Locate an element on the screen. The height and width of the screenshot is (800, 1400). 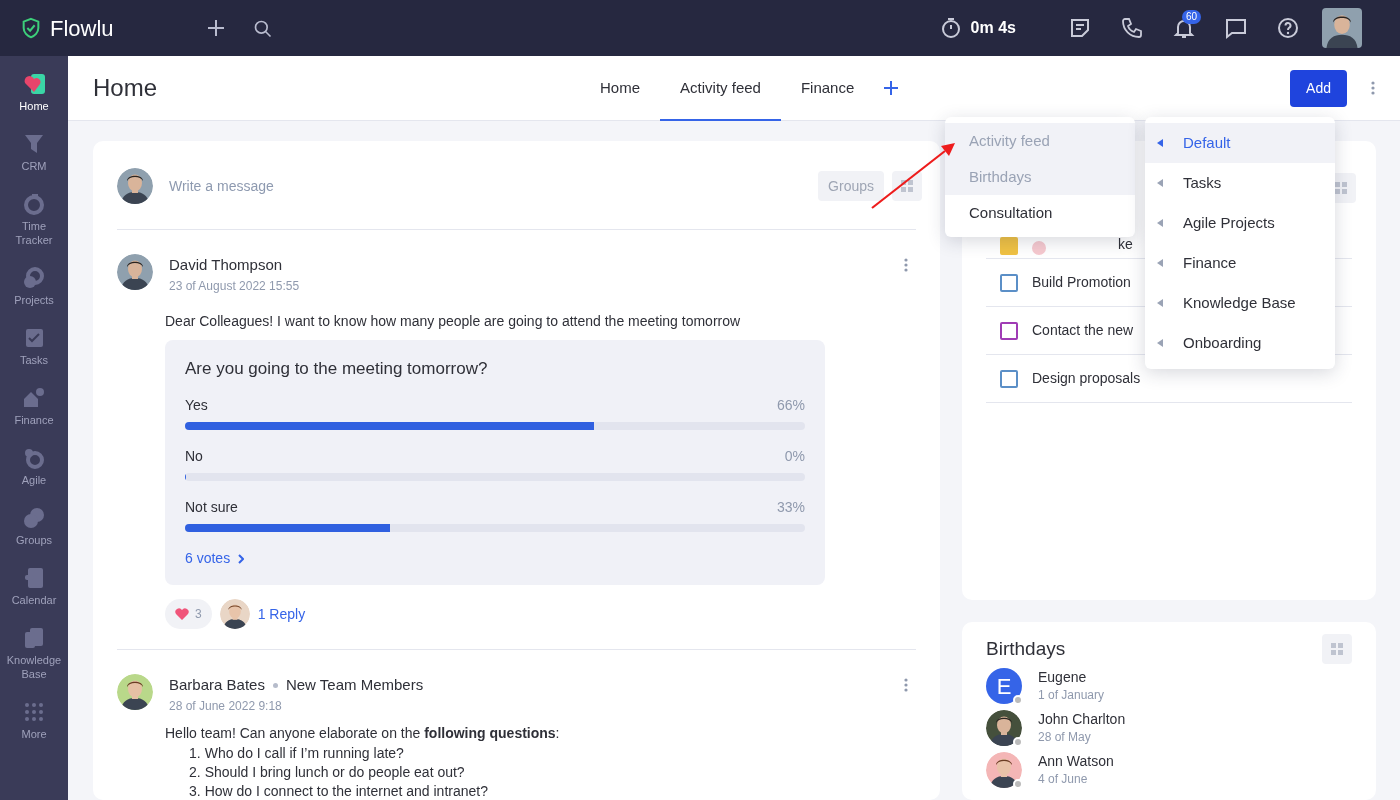
menu-item: Agile Projects is located at coordinates (1240, 223).